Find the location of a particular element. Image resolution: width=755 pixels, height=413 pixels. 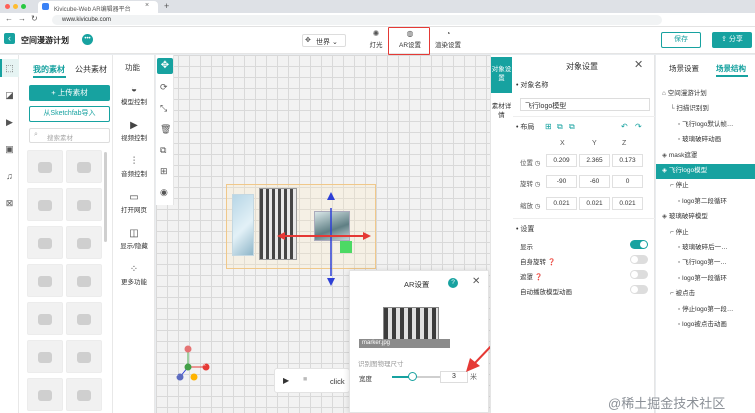

render-settings-button: ◔ 渲染设置 is located at coordinates (448, 41).